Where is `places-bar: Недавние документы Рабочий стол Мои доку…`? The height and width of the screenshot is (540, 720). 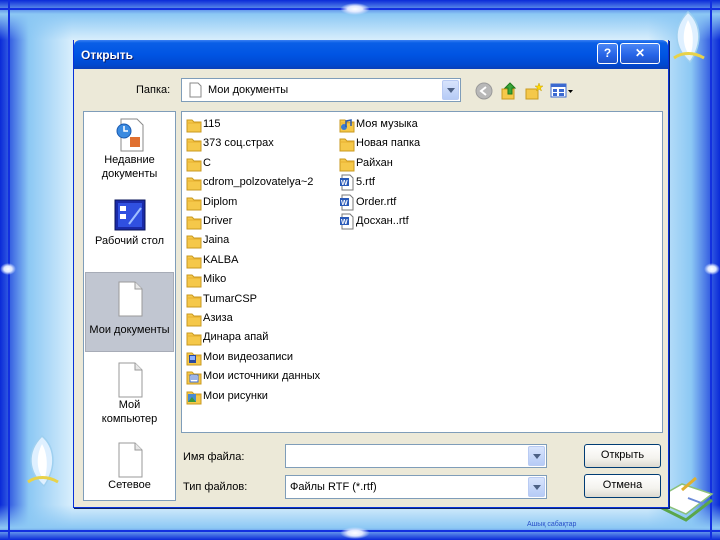 places-bar: Недавние документы Рабочий стол Мои доку… is located at coordinates (129, 306).